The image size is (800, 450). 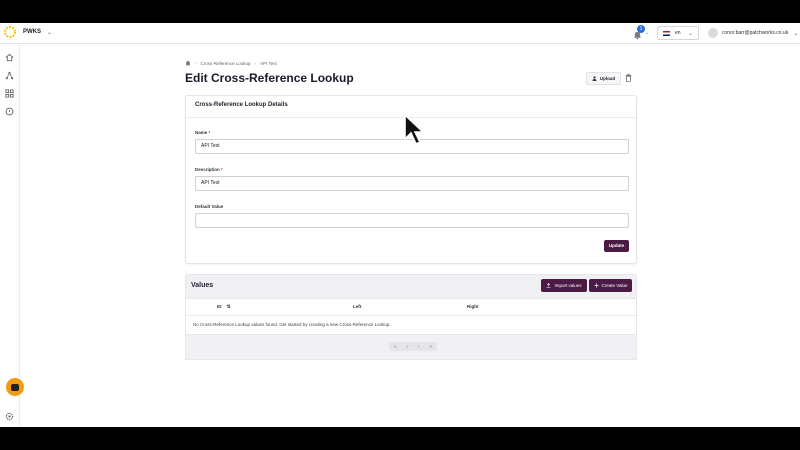 I want to click on user-email: conor.barr@patchworks.co.uk, so click(x=755, y=33).